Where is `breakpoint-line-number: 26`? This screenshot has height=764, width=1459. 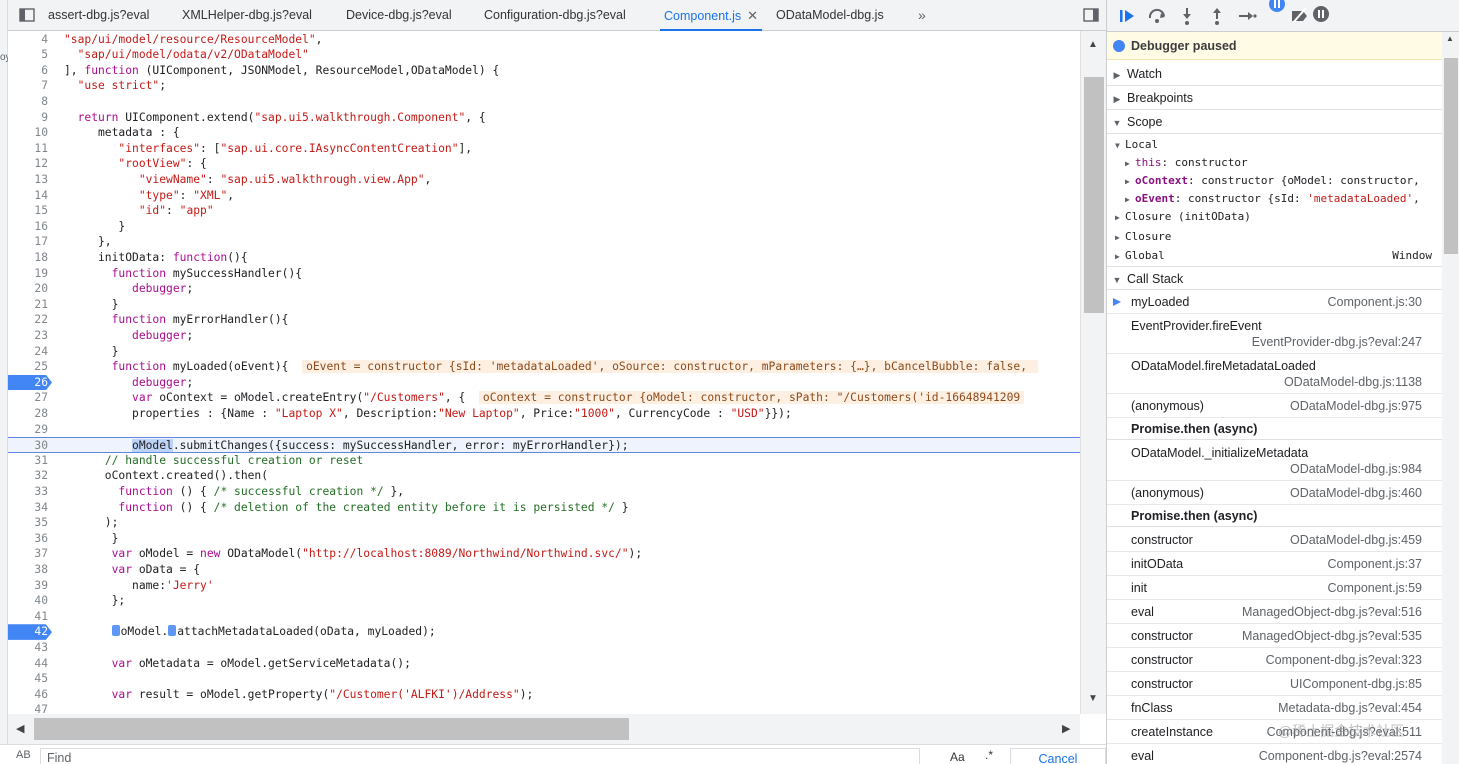
breakpoint-line-number: 26 is located at coordinates (30, 382).